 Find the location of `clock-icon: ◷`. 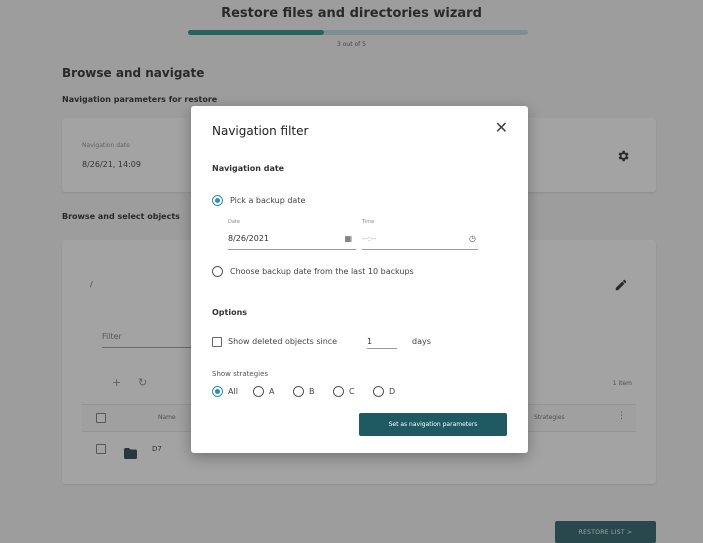

clock-icon: ◷ is located at coordinates (472, 238).